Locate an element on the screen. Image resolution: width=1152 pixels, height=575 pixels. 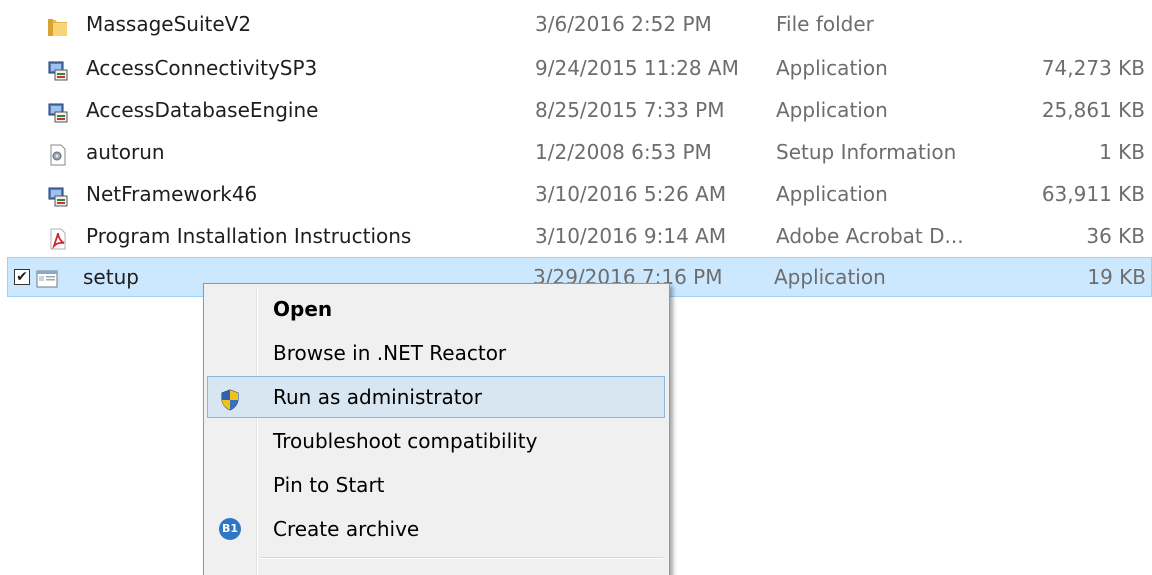
file-size: 19 KB is located at coordinates (1116, 277).